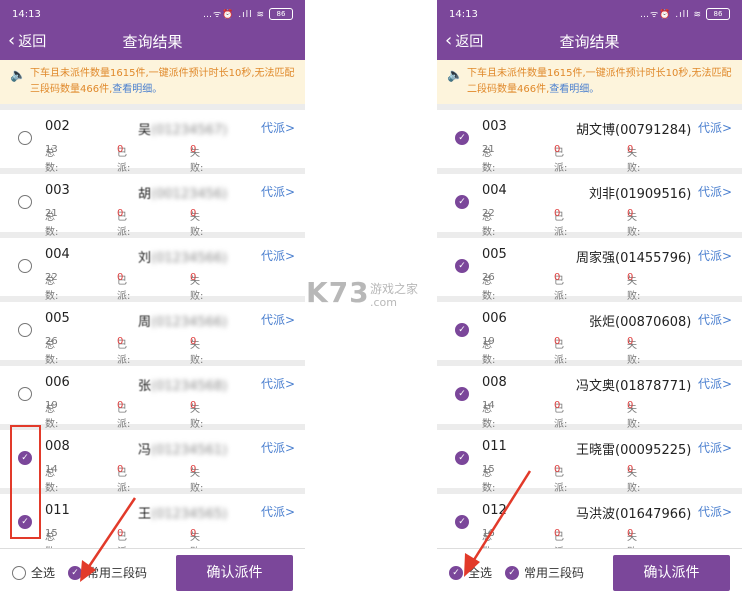  I want to click on row-code: 008, so click(494, 382).